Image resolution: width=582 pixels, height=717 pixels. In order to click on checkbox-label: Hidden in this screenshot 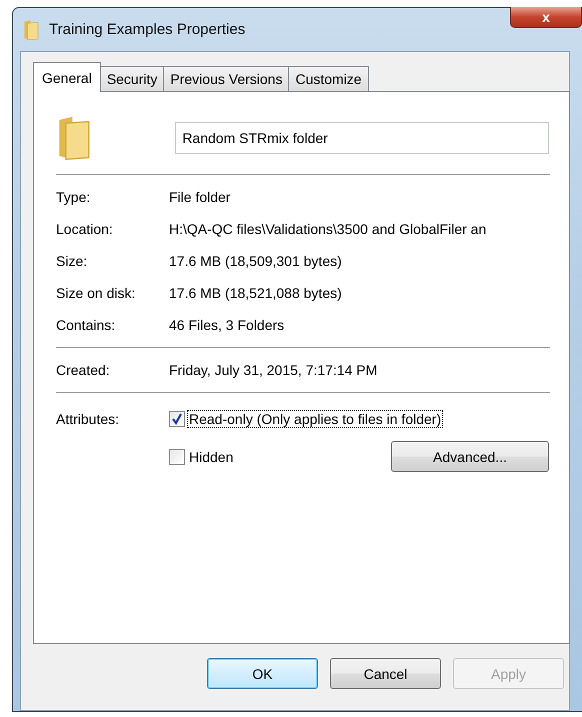, I will do `click(211, 456)`.